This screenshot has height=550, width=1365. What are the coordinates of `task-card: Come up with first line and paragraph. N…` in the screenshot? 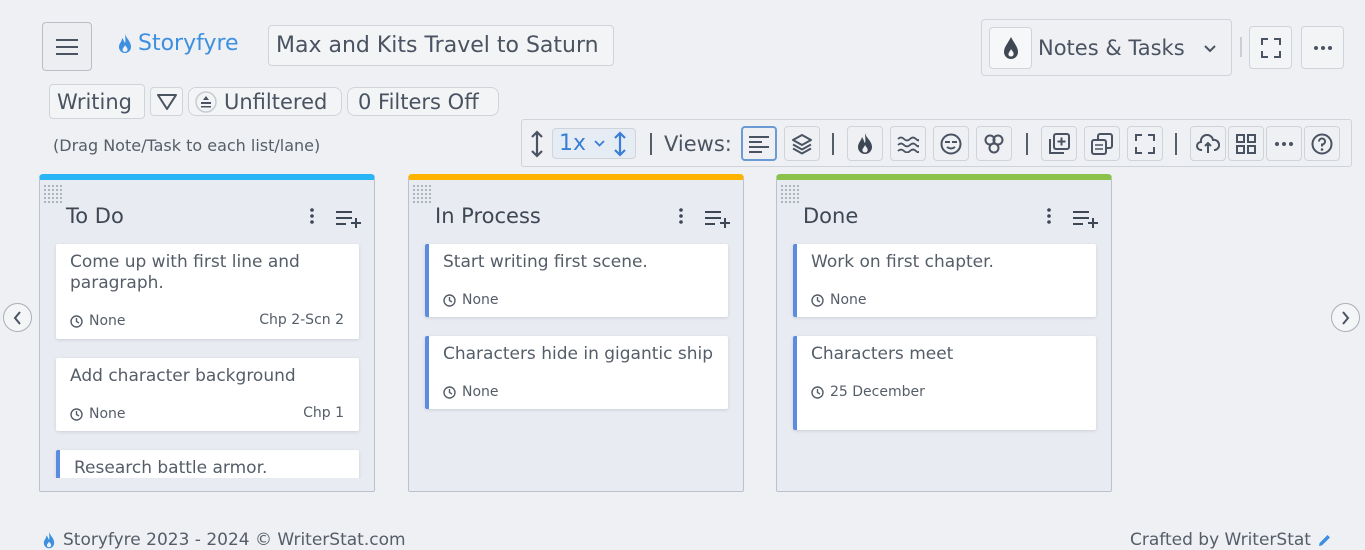 It's located at (207, 291).